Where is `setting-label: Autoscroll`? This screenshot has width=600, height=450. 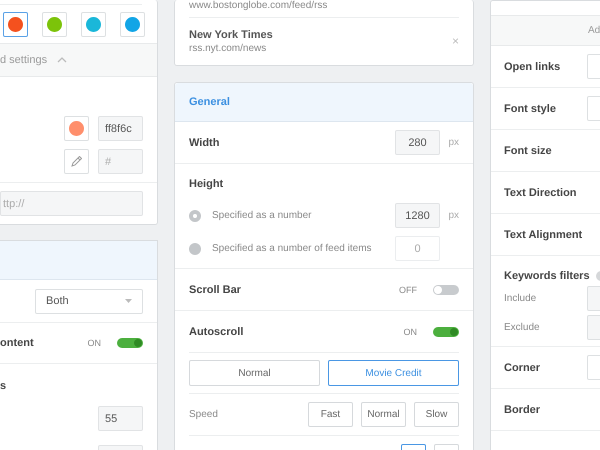
setting-label: Autoscroll is located at coordinates (216, 332).